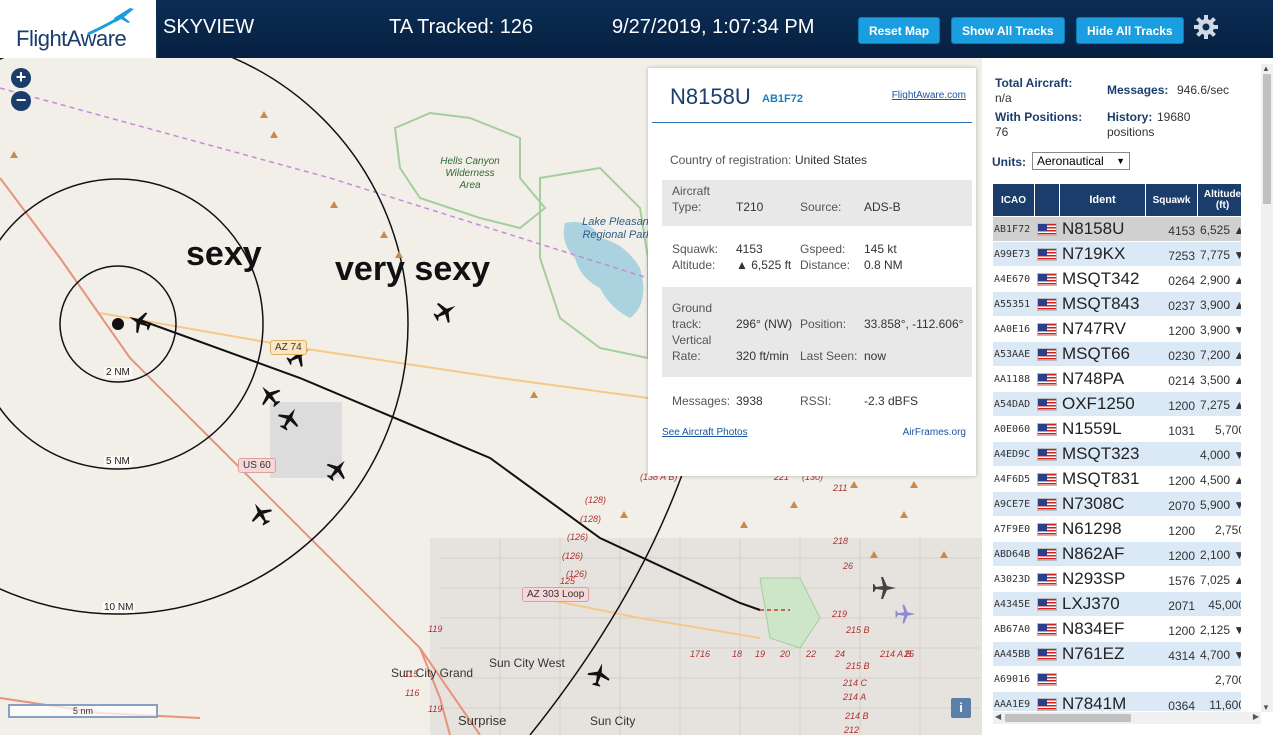 The image size is (1273, 735). What do you see at coordinates (909, 654) in the screenshot?
I see `road-number-label: 25` at bounding box center [909, 654].